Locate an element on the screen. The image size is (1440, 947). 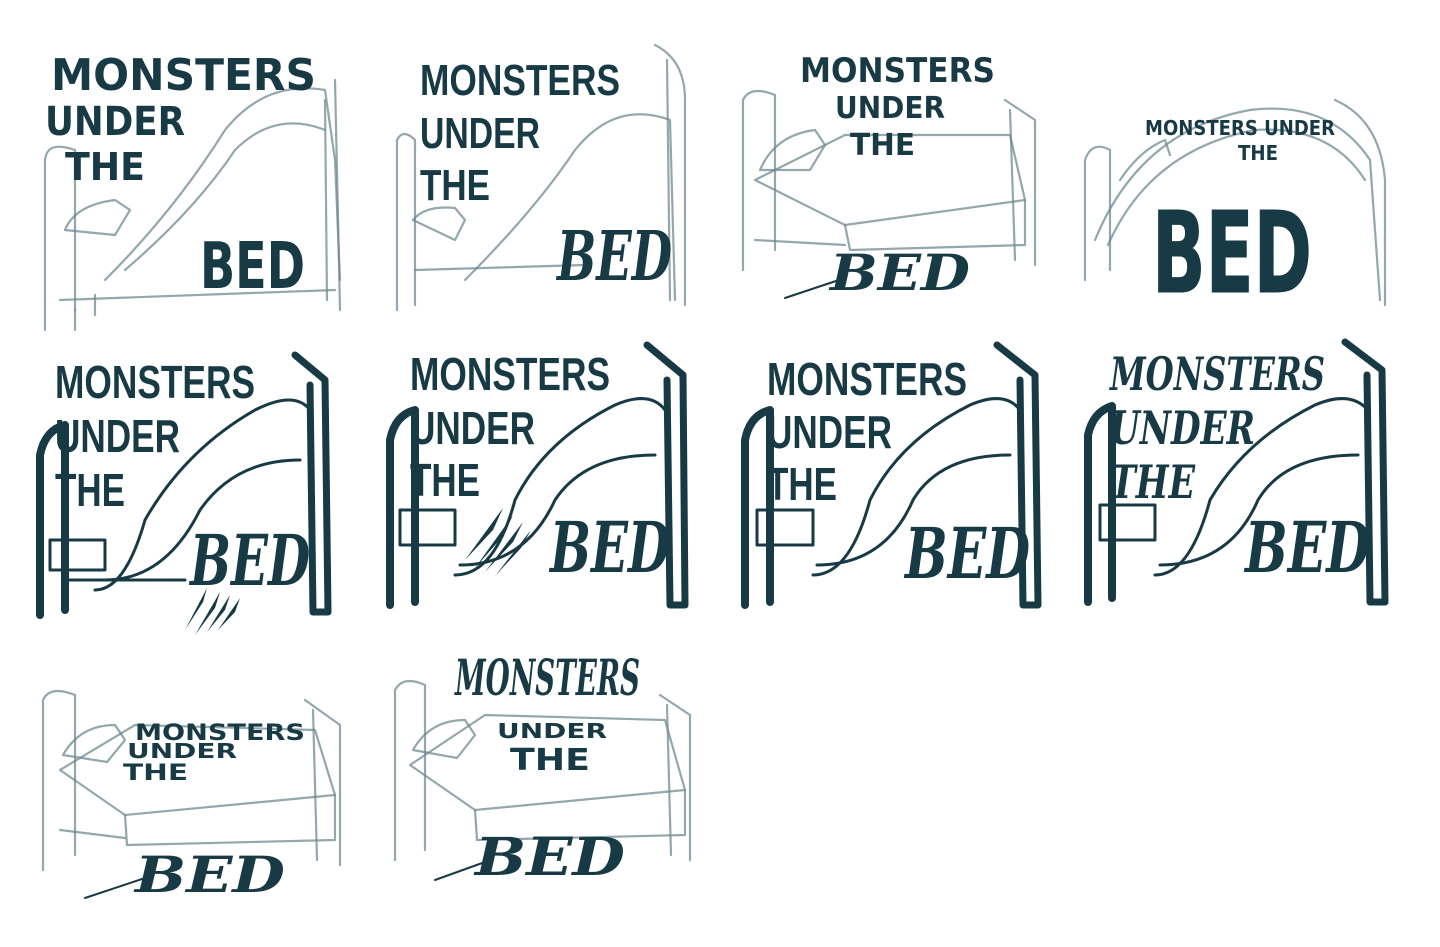
logo-concept-6: MONSTERS UNDER THE BED is located at coordinates (545, 490).